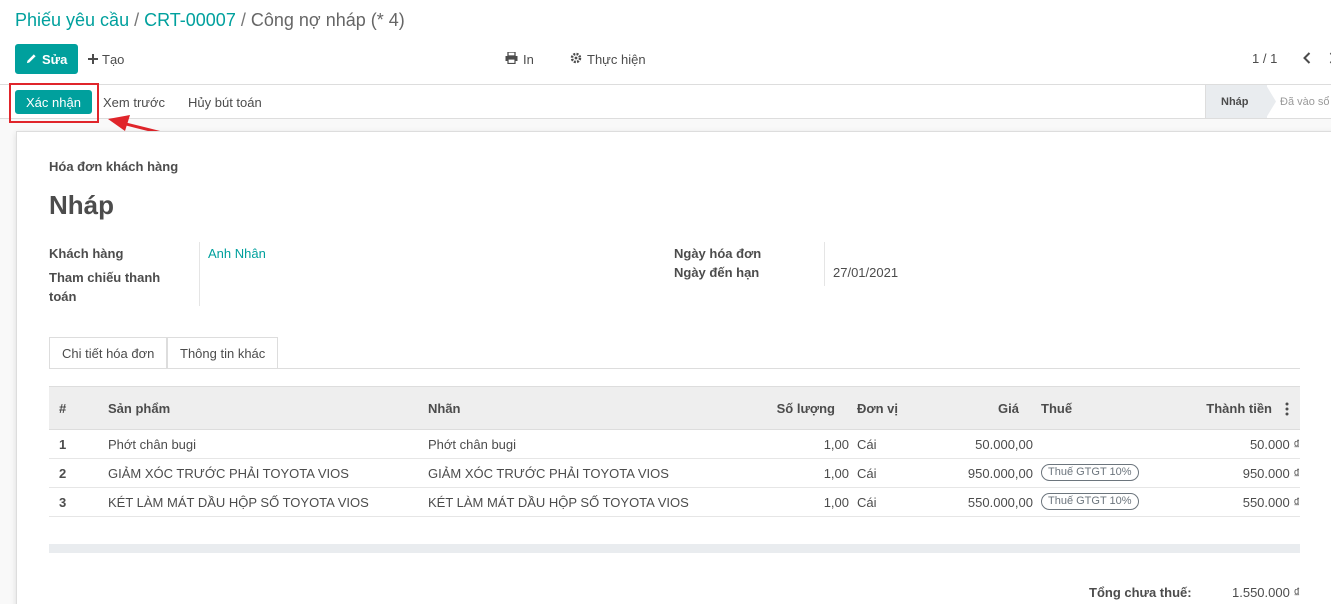 This screenshot has height=604, width=1331. Describe the element at coordinates (113, 59) in the screenshot. I see `create-button-label: Tạo` at that location.